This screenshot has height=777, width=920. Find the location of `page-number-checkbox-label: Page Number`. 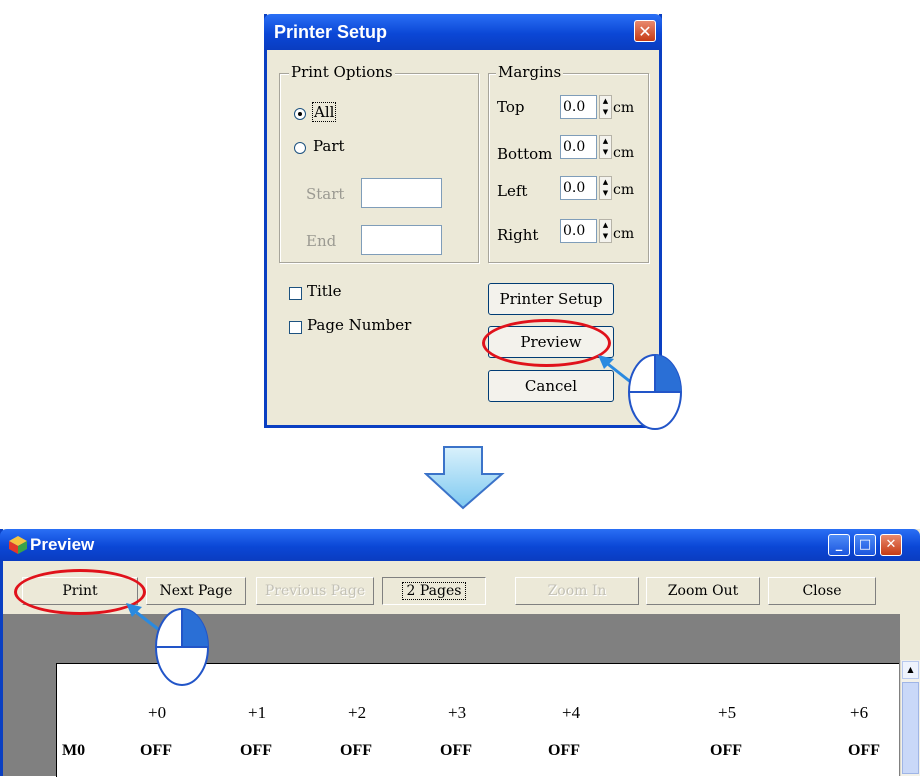

page-number-checkbox-label: Page Number is located at coordinates (359, 325).